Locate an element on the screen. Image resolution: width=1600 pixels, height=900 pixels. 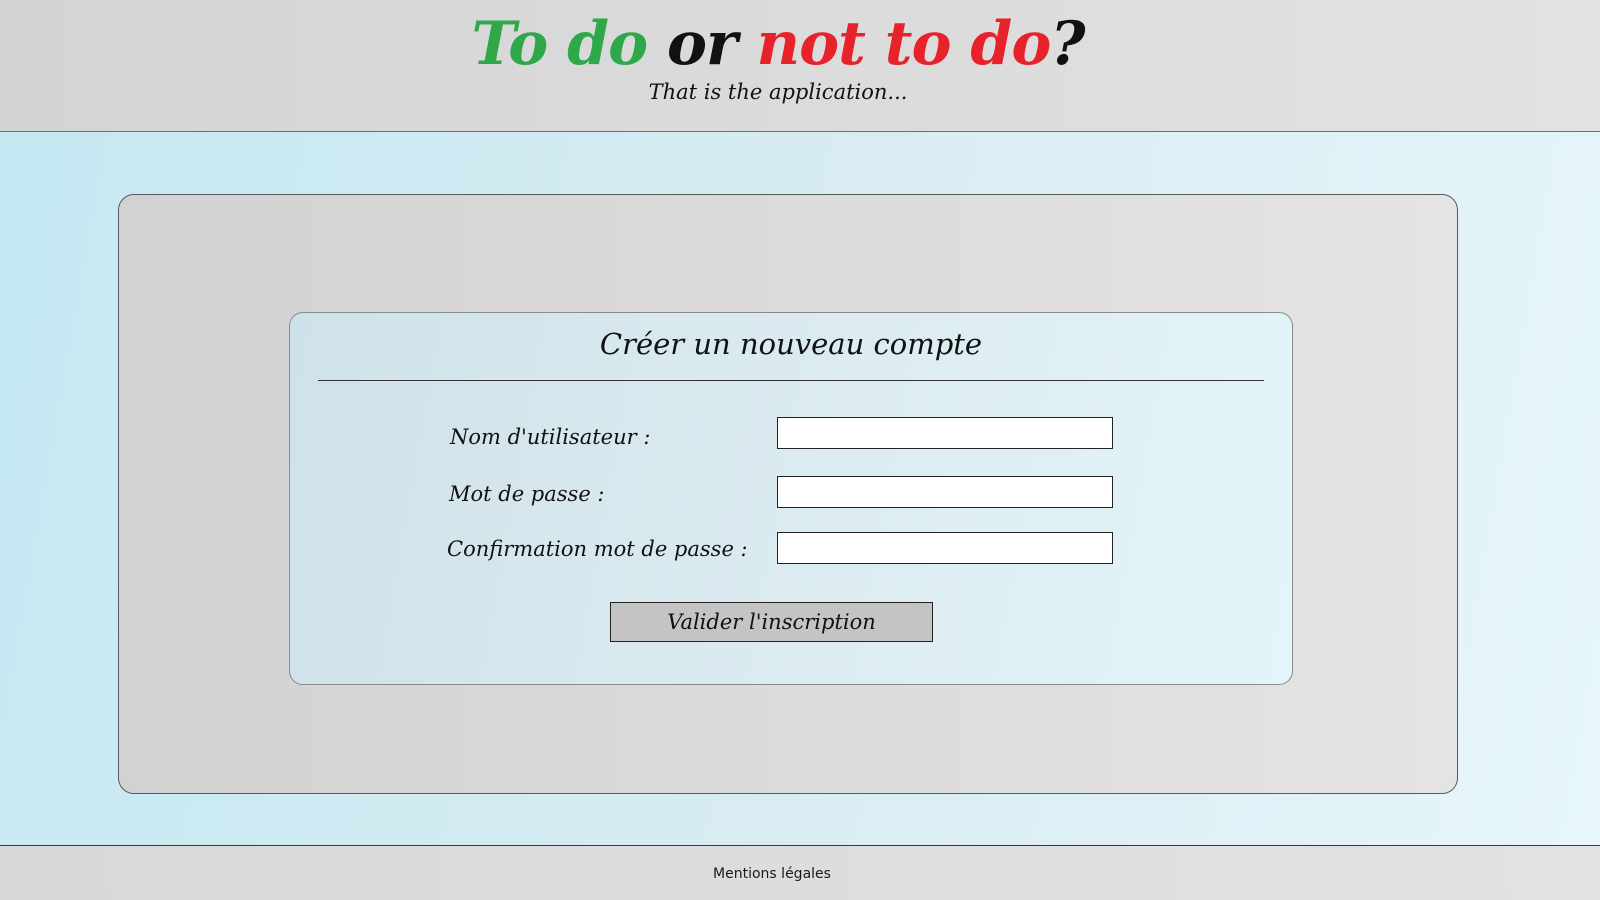
confirm-password-label: Confirmation mot de passe : is located at coordinates (597, 549).